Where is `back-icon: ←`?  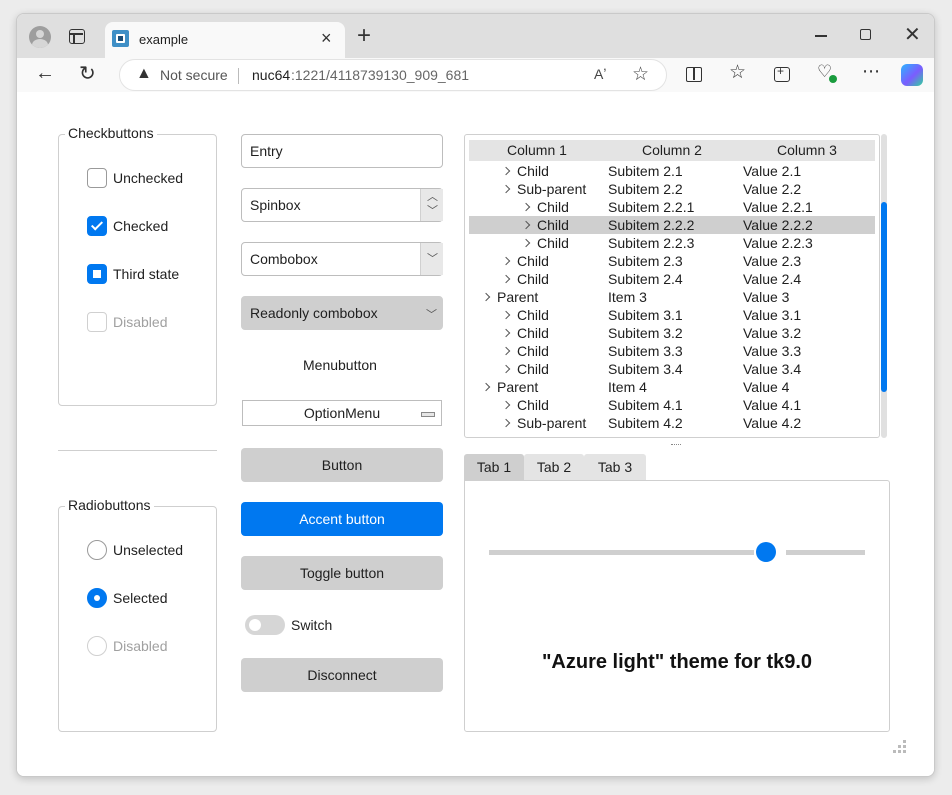 back-icon: ← is located at coordinates (45, 73).